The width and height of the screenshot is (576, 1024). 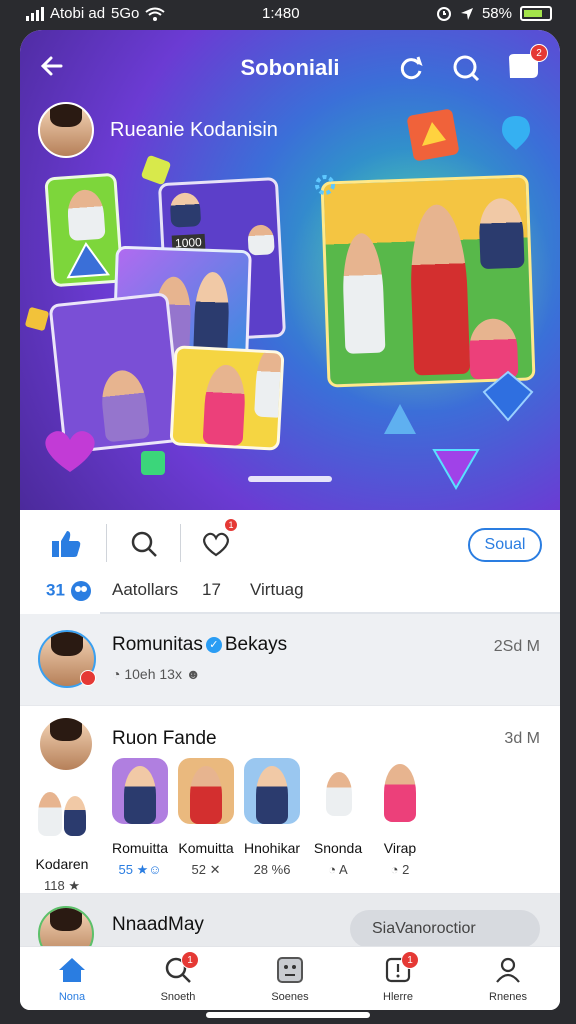 What do you see at coordinates (66, 744) in the screenshot?
I see `row-avatar` at bounding box center [66, 744].